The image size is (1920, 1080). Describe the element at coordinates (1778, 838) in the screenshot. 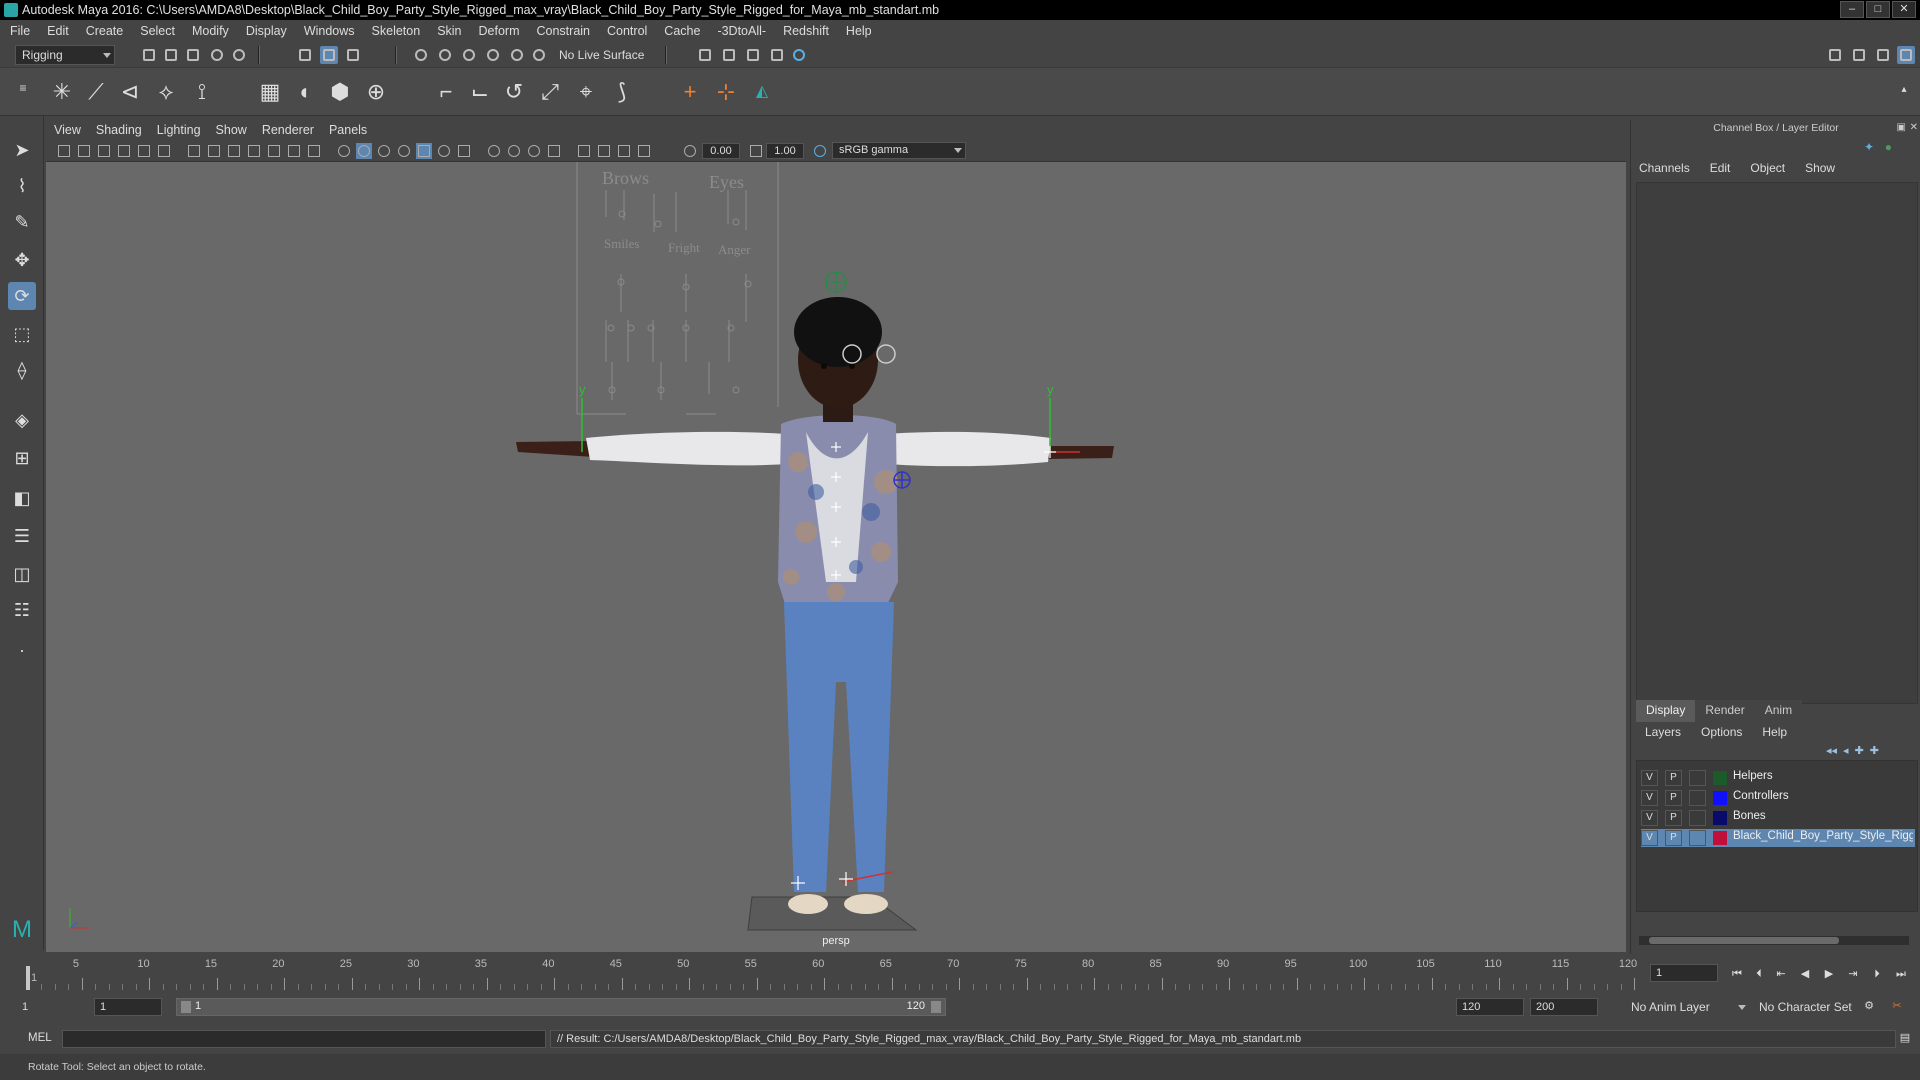

I see `layer-row-model: V P Black_Child_Boy_Party_Style_Rigged` at that location.